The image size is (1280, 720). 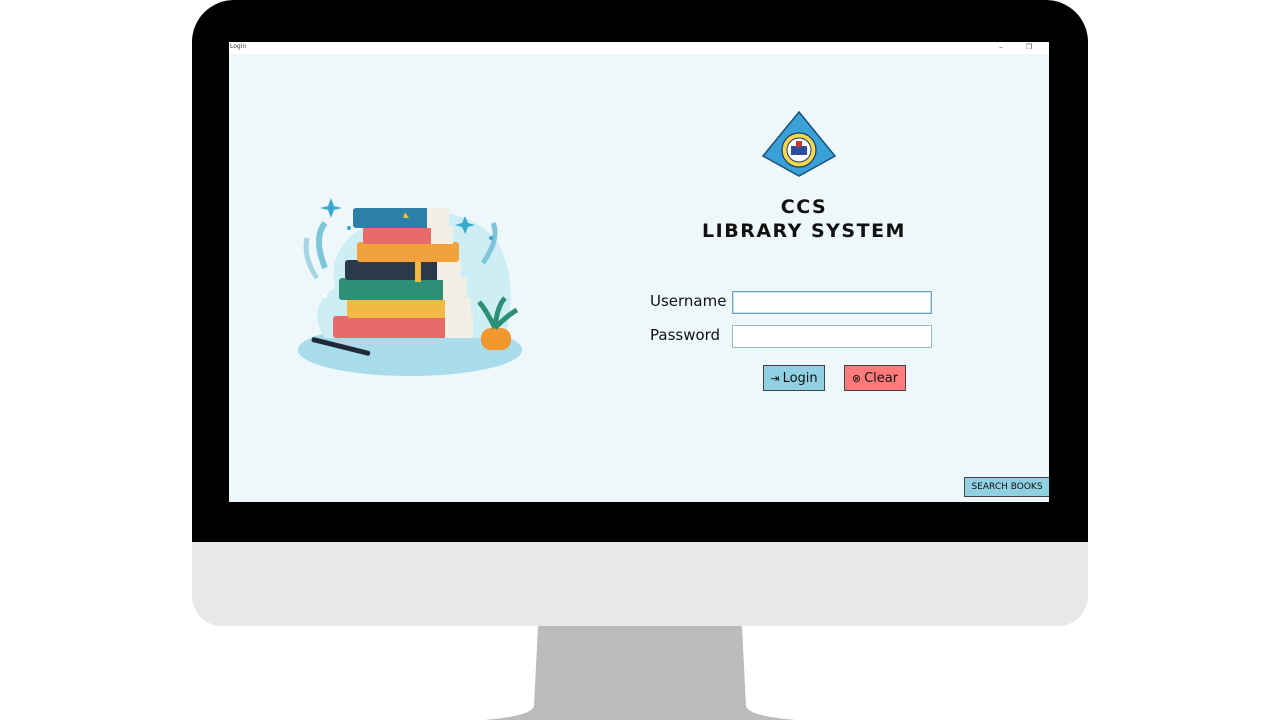 I want to click on monitor-chin, so click(x=640, y=584).